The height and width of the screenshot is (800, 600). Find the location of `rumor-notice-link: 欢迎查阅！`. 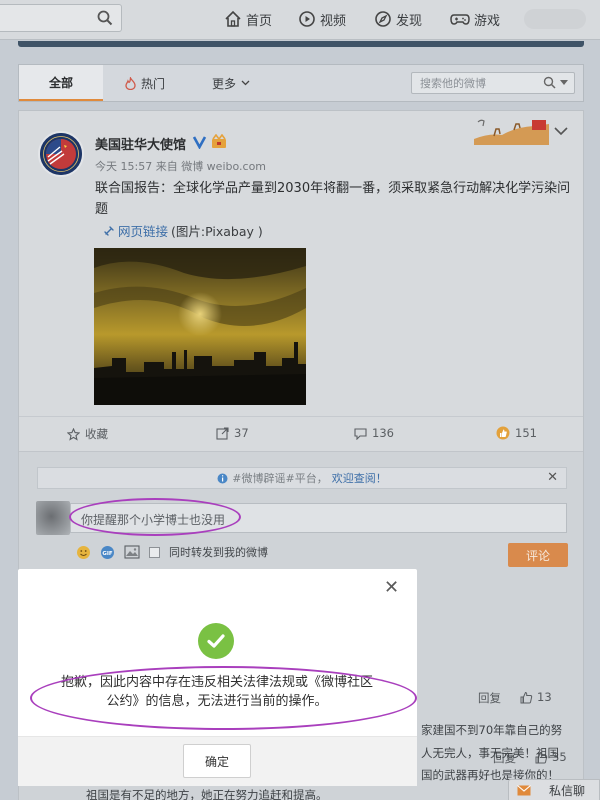

rumor-notice-link: 欢迎查阅！ is located at coordinates (359, 478).